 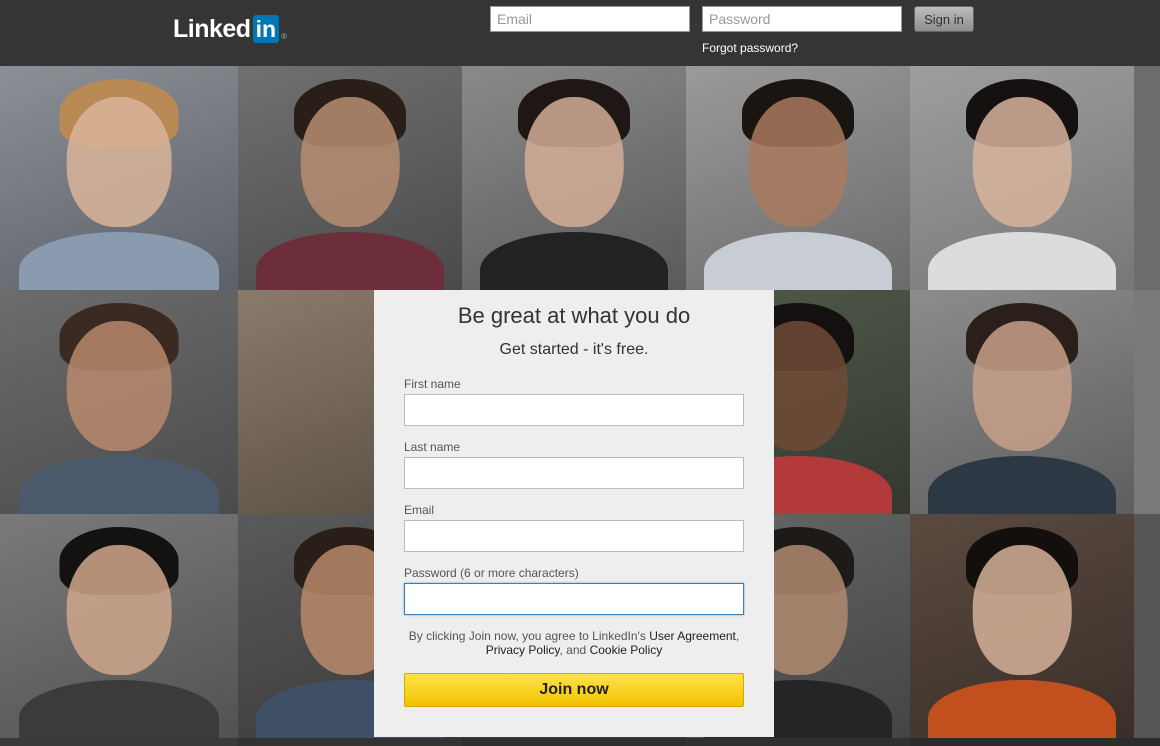 What do you see at coordinates (432, 447) in the screenshot?
I see `last-name-label: Last name` at bounding box center [432, 447].